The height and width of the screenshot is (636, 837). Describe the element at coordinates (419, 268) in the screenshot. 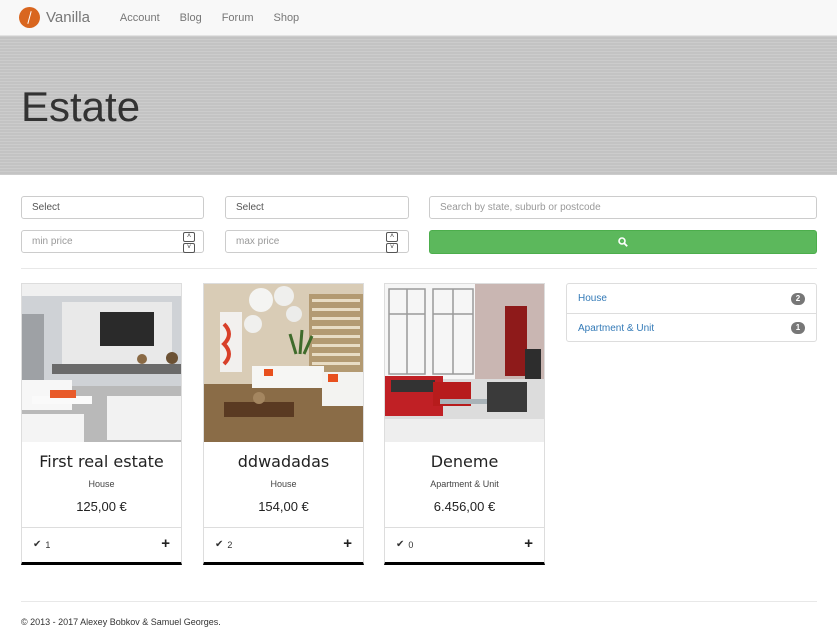

I see `divider` at that location.